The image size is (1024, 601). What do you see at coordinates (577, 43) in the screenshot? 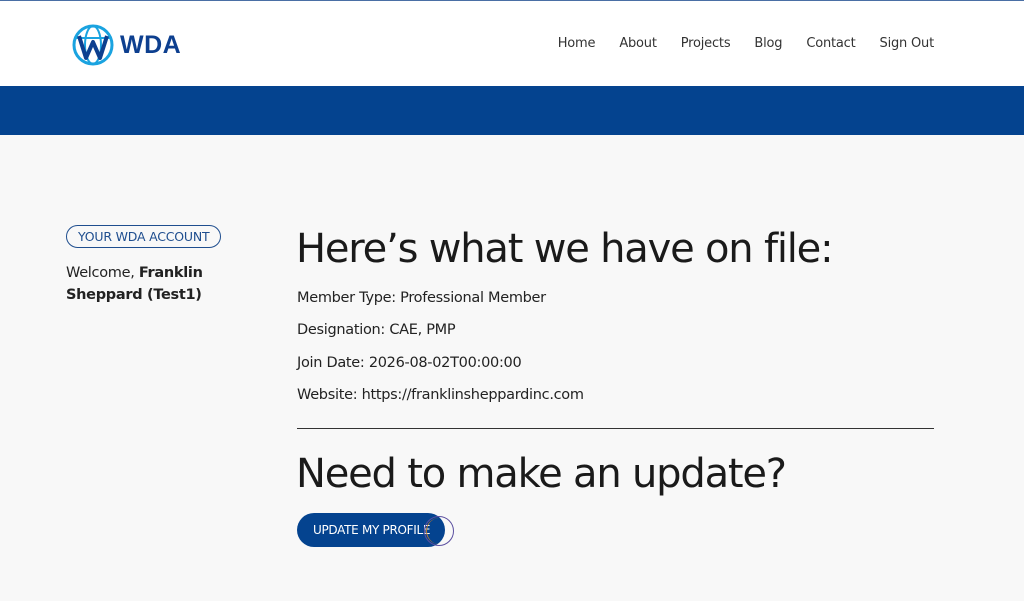
I see `nav-home: Home` at bounding box center [577, 43].